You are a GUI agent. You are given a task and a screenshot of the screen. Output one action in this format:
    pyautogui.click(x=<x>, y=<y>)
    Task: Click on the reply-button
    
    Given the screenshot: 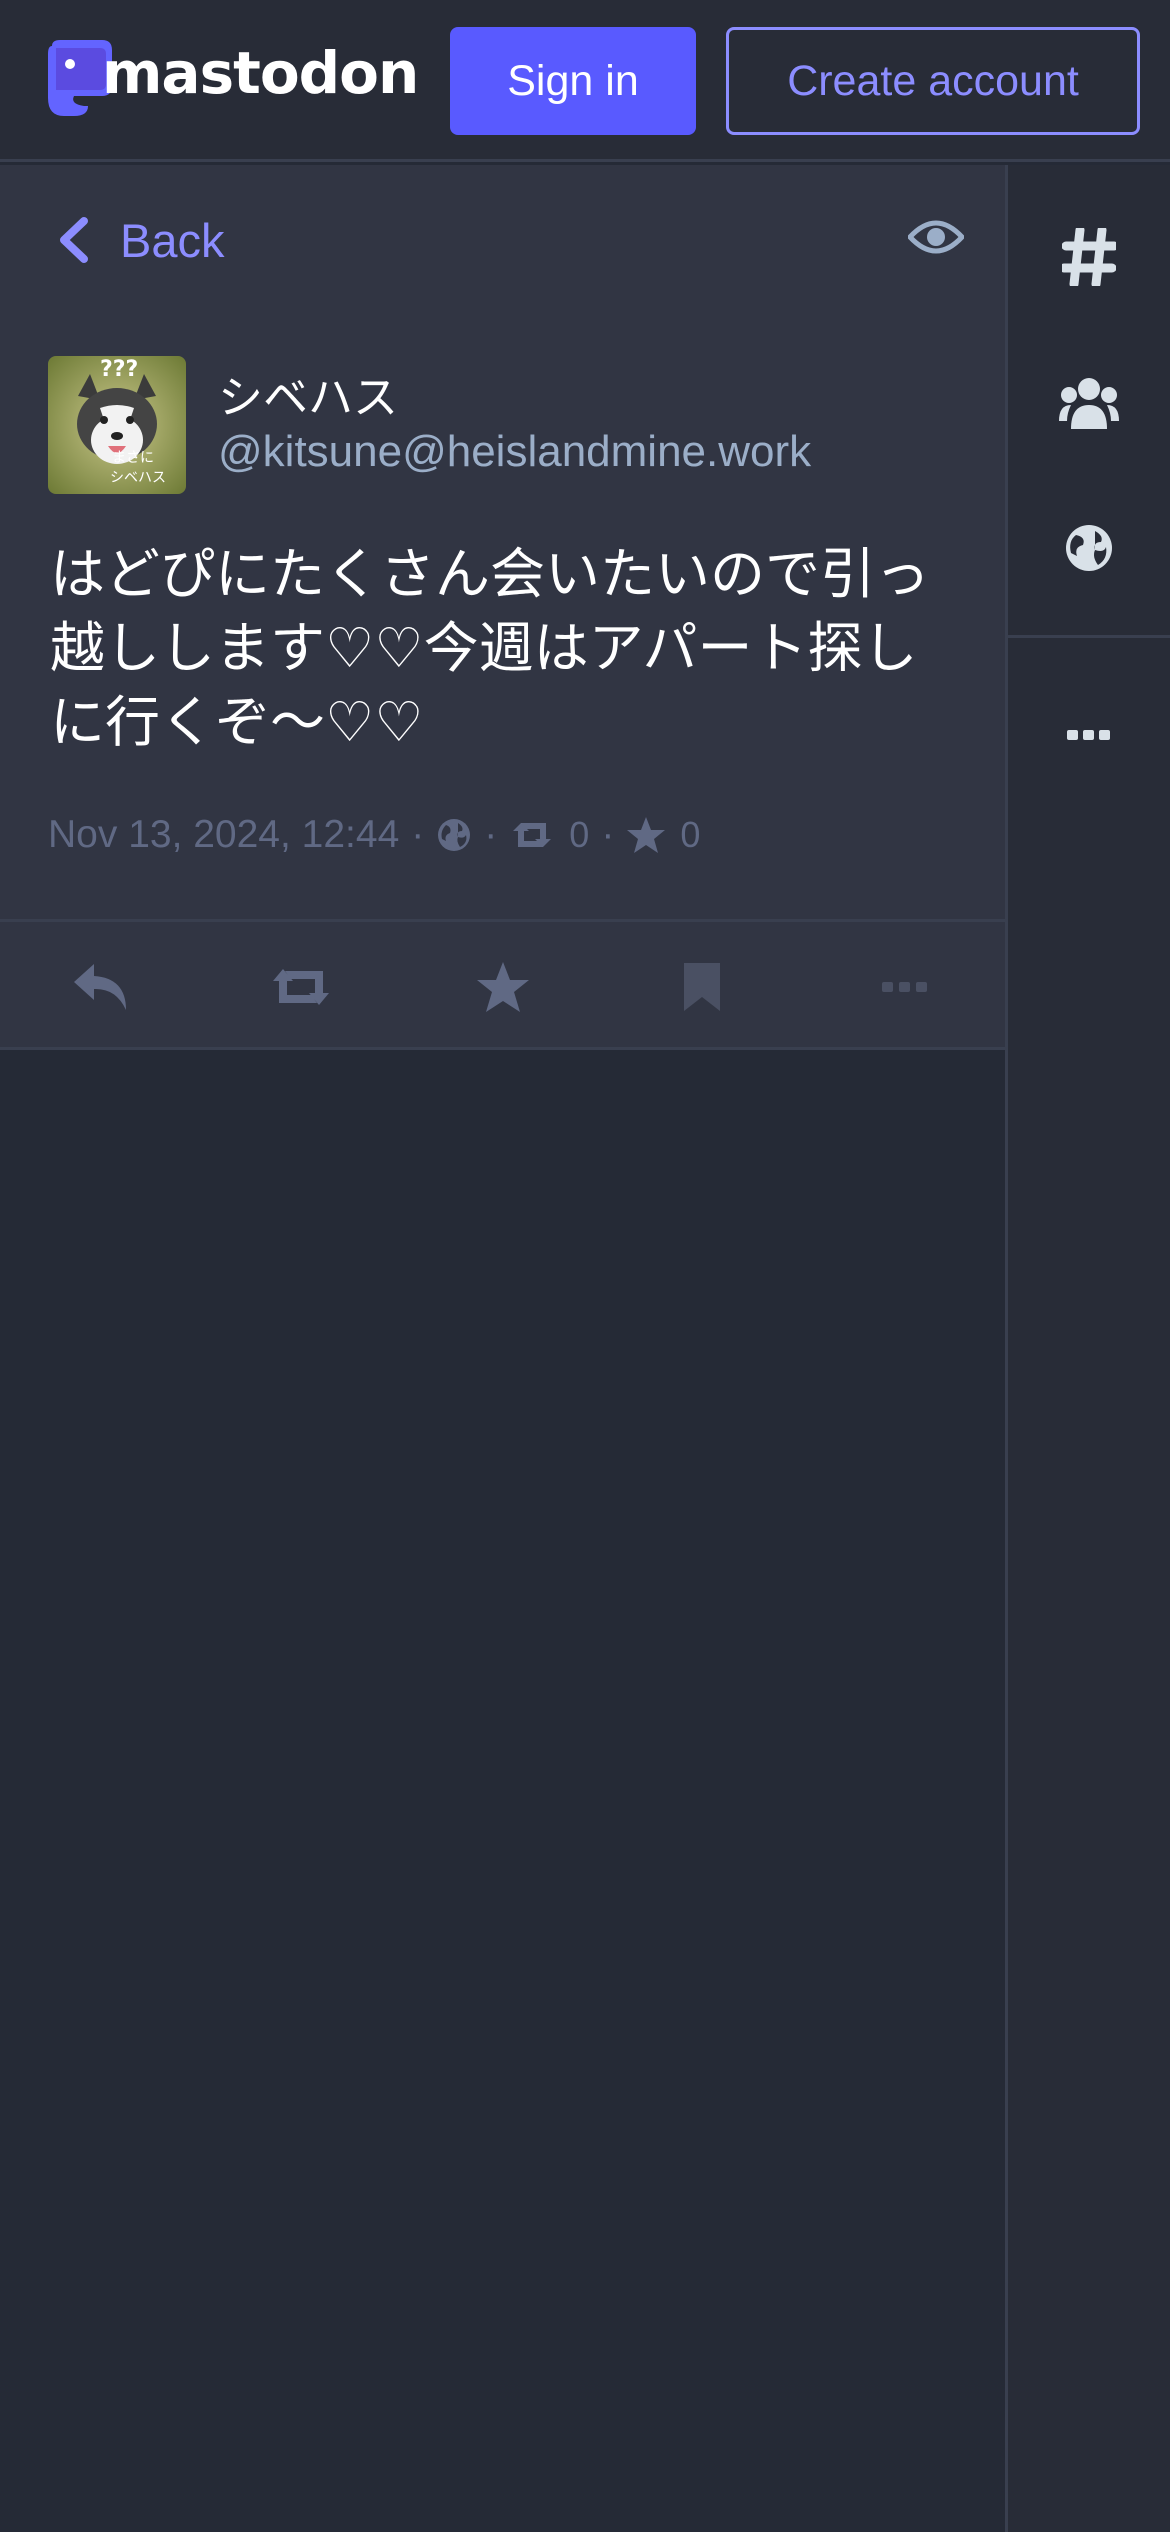 What is the action you would take?
    pyautogui.click(x=101, y=987)
    